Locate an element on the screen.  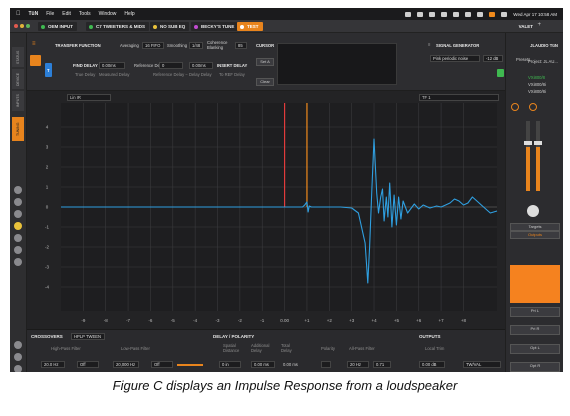
help-icon is located at coordinates (18, 345).